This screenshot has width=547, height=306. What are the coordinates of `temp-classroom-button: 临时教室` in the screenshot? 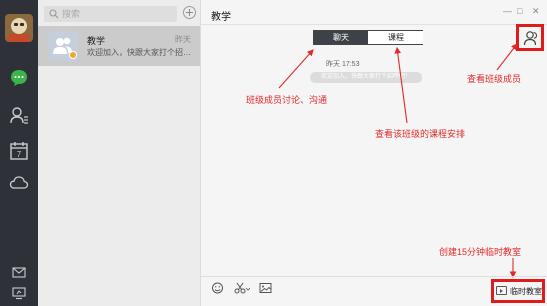 It's located at (518, 291).